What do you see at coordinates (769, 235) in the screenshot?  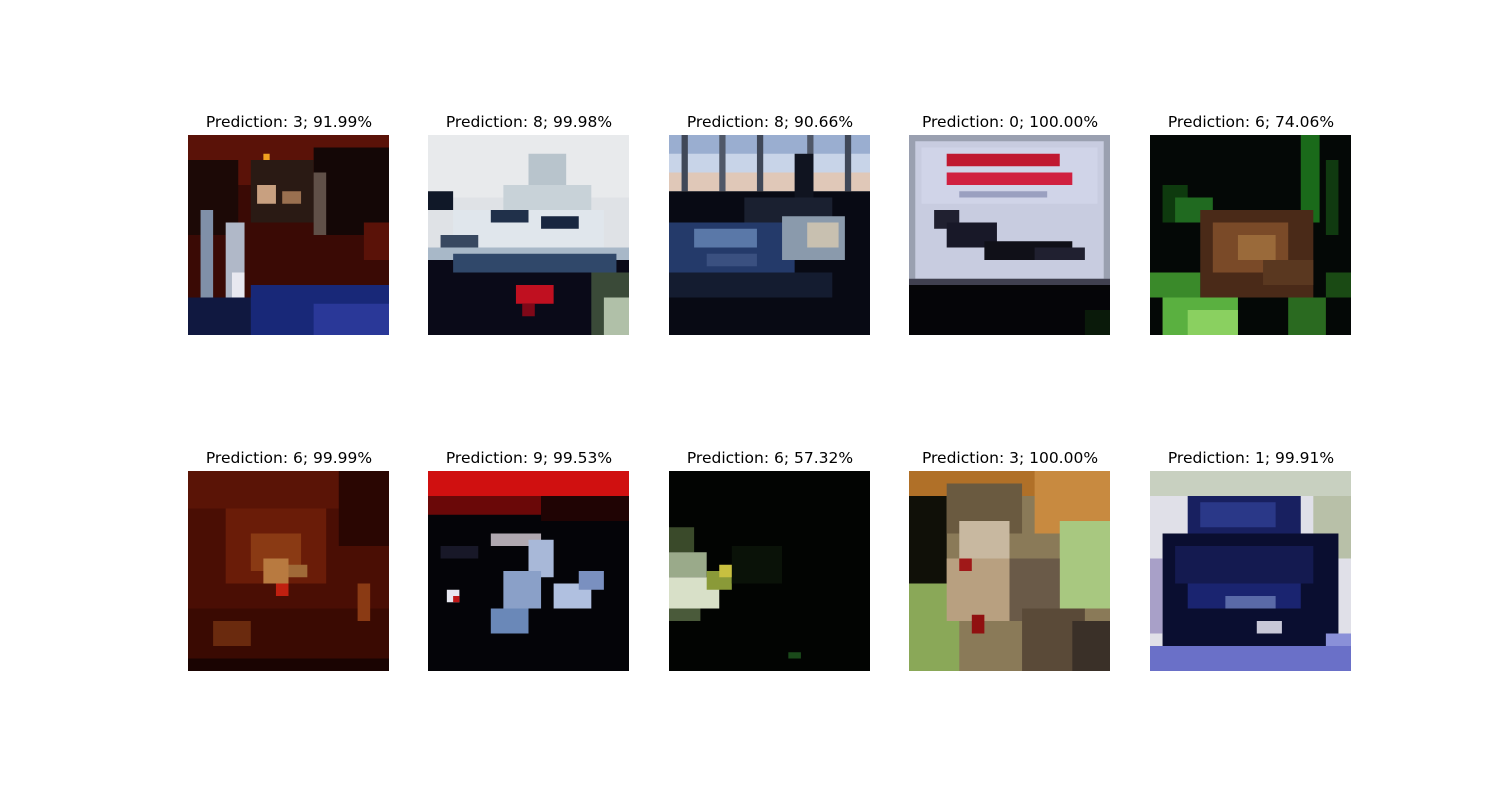 I see `cifar-thumbnail-ship-harbor` at bounding box center [769, 235].